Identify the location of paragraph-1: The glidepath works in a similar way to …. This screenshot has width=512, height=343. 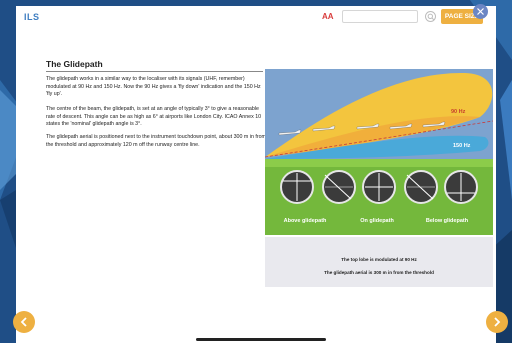
(153, 87).